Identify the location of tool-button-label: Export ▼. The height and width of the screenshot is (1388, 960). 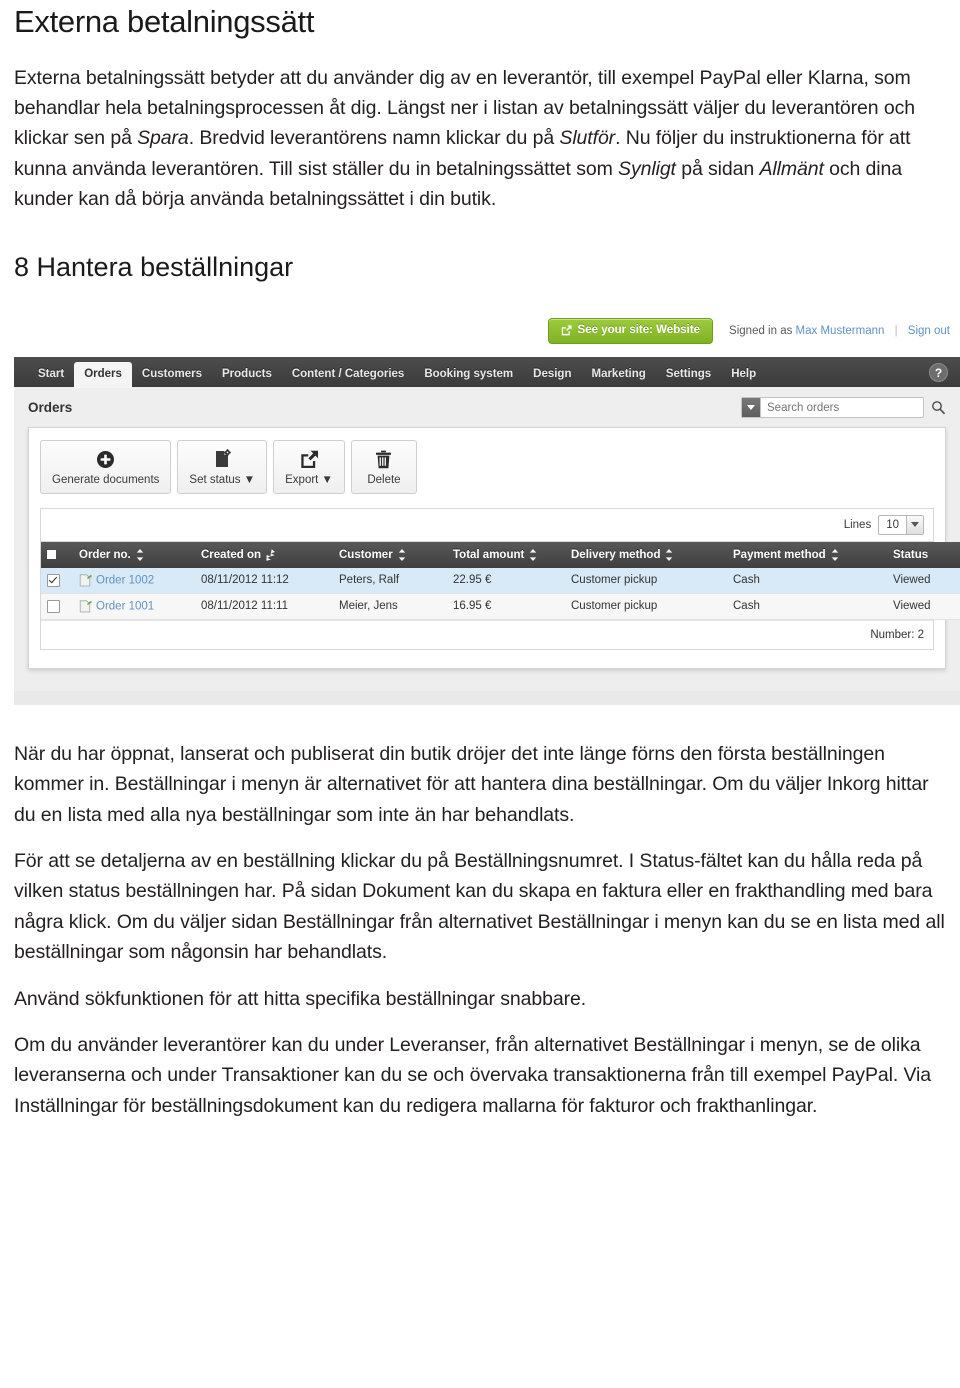
(309, 480).